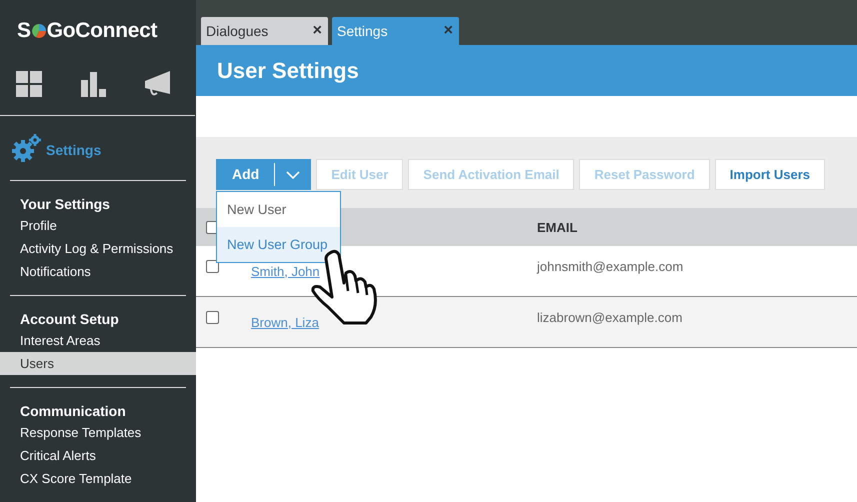  What do you see at coordinates (264, 174) in the screenshot?
I see `add-button: Add` at bounding box center [264, 174].